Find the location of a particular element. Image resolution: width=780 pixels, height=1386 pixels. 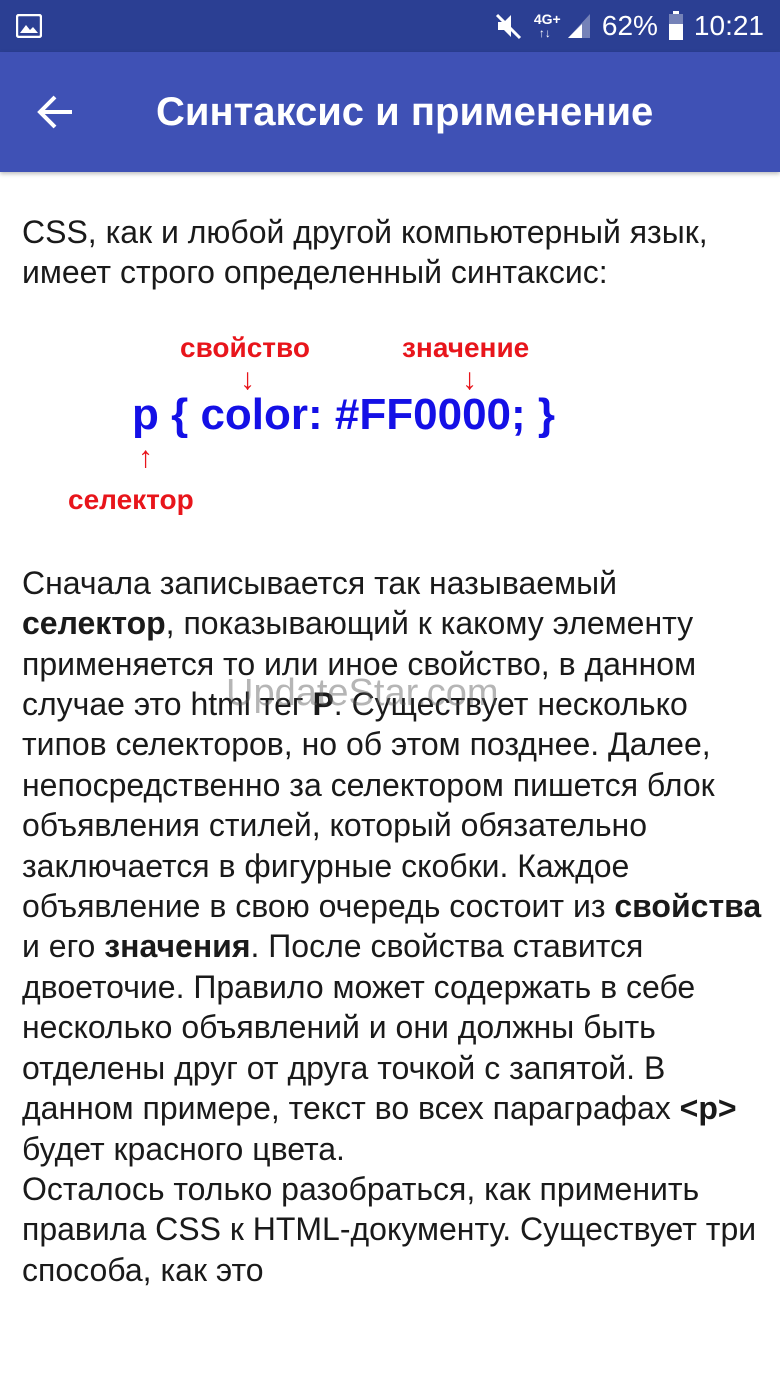

network-type: 4G+ ↑↓ is located at coordinates (547, 25).